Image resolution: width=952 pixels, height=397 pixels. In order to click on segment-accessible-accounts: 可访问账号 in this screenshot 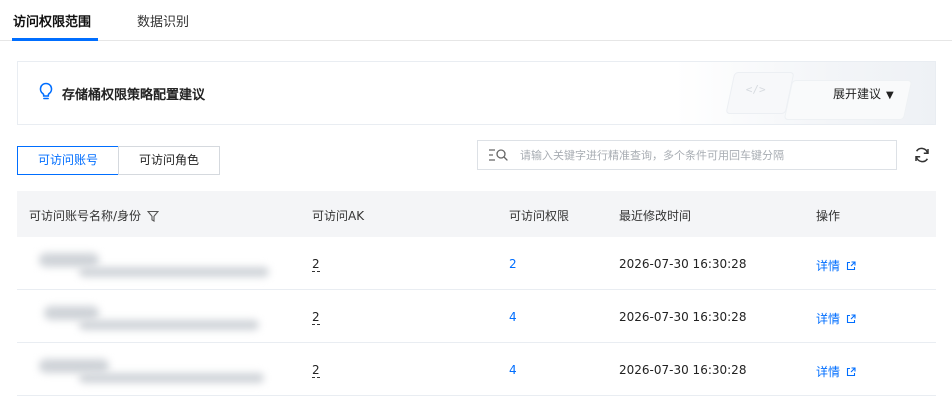, I will do `click(68, 160)`.